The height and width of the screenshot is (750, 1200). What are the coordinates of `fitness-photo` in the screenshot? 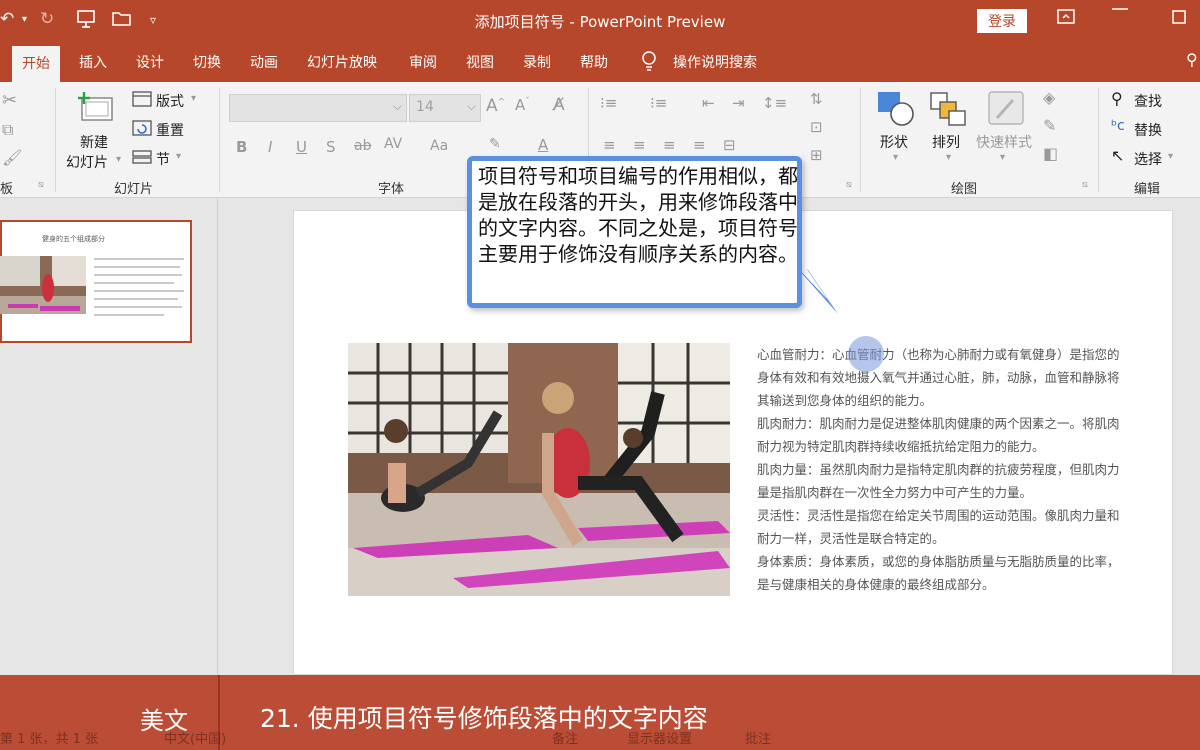 It's located at (539, 469).